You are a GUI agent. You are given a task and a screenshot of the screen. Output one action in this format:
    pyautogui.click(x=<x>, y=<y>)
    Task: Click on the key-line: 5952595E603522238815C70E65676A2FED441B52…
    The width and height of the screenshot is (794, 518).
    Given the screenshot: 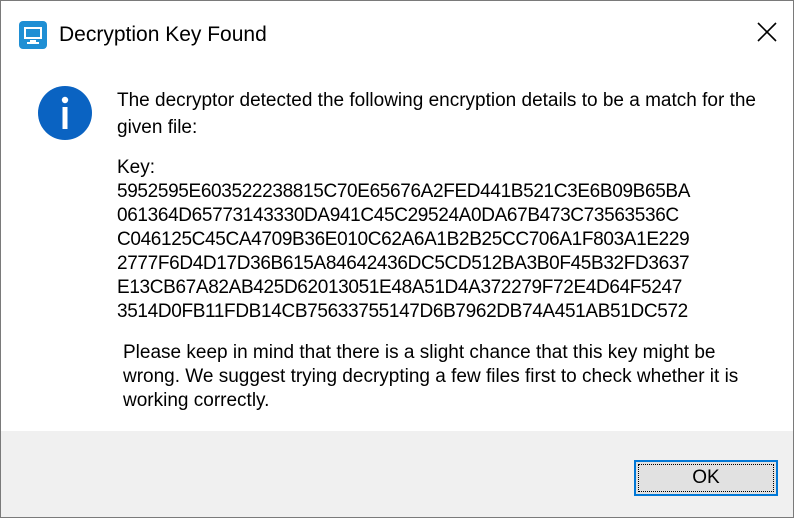 What is the action you would take?
    pyautogui.click(x=404, y=191)
    